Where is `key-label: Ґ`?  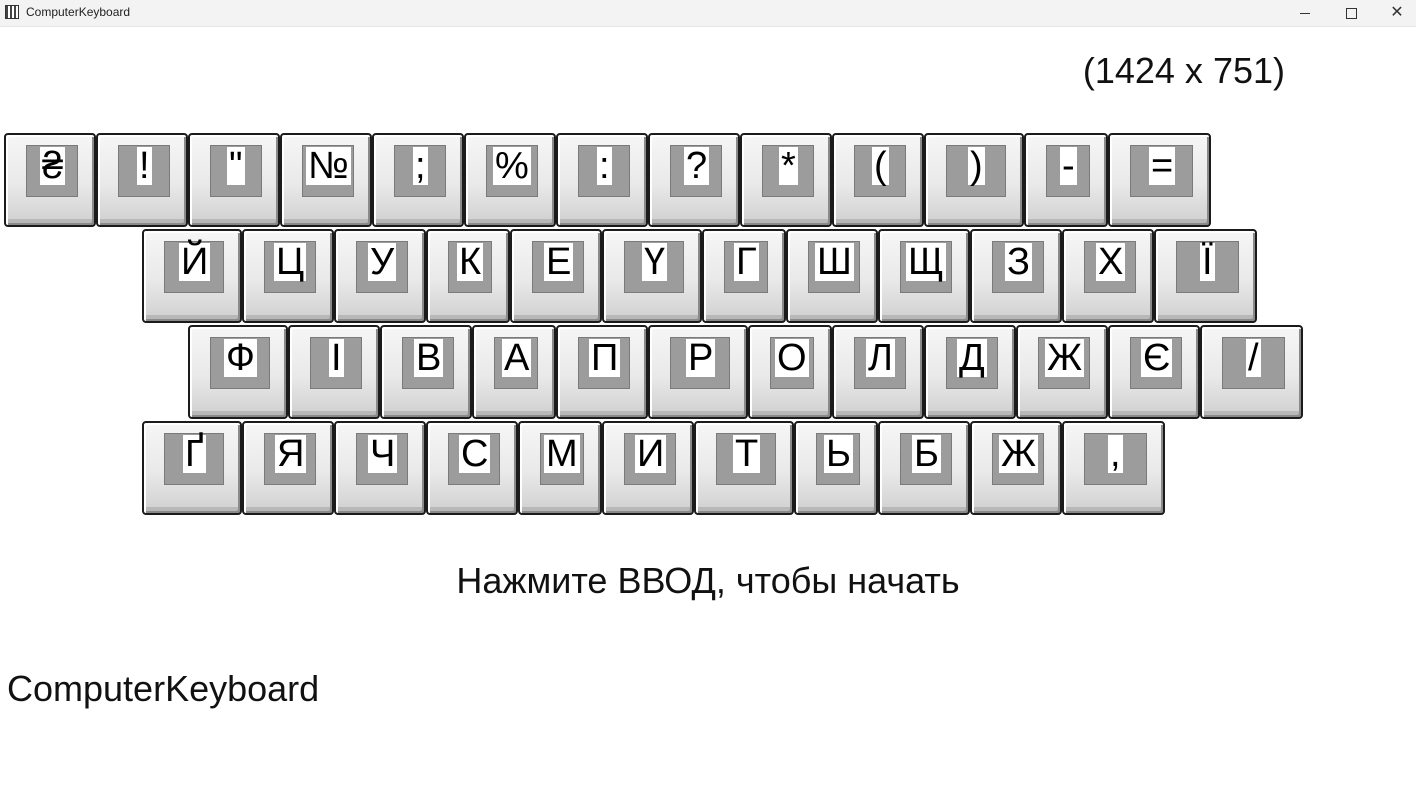 key-label: Ґ is located at coordinates (194, 454).